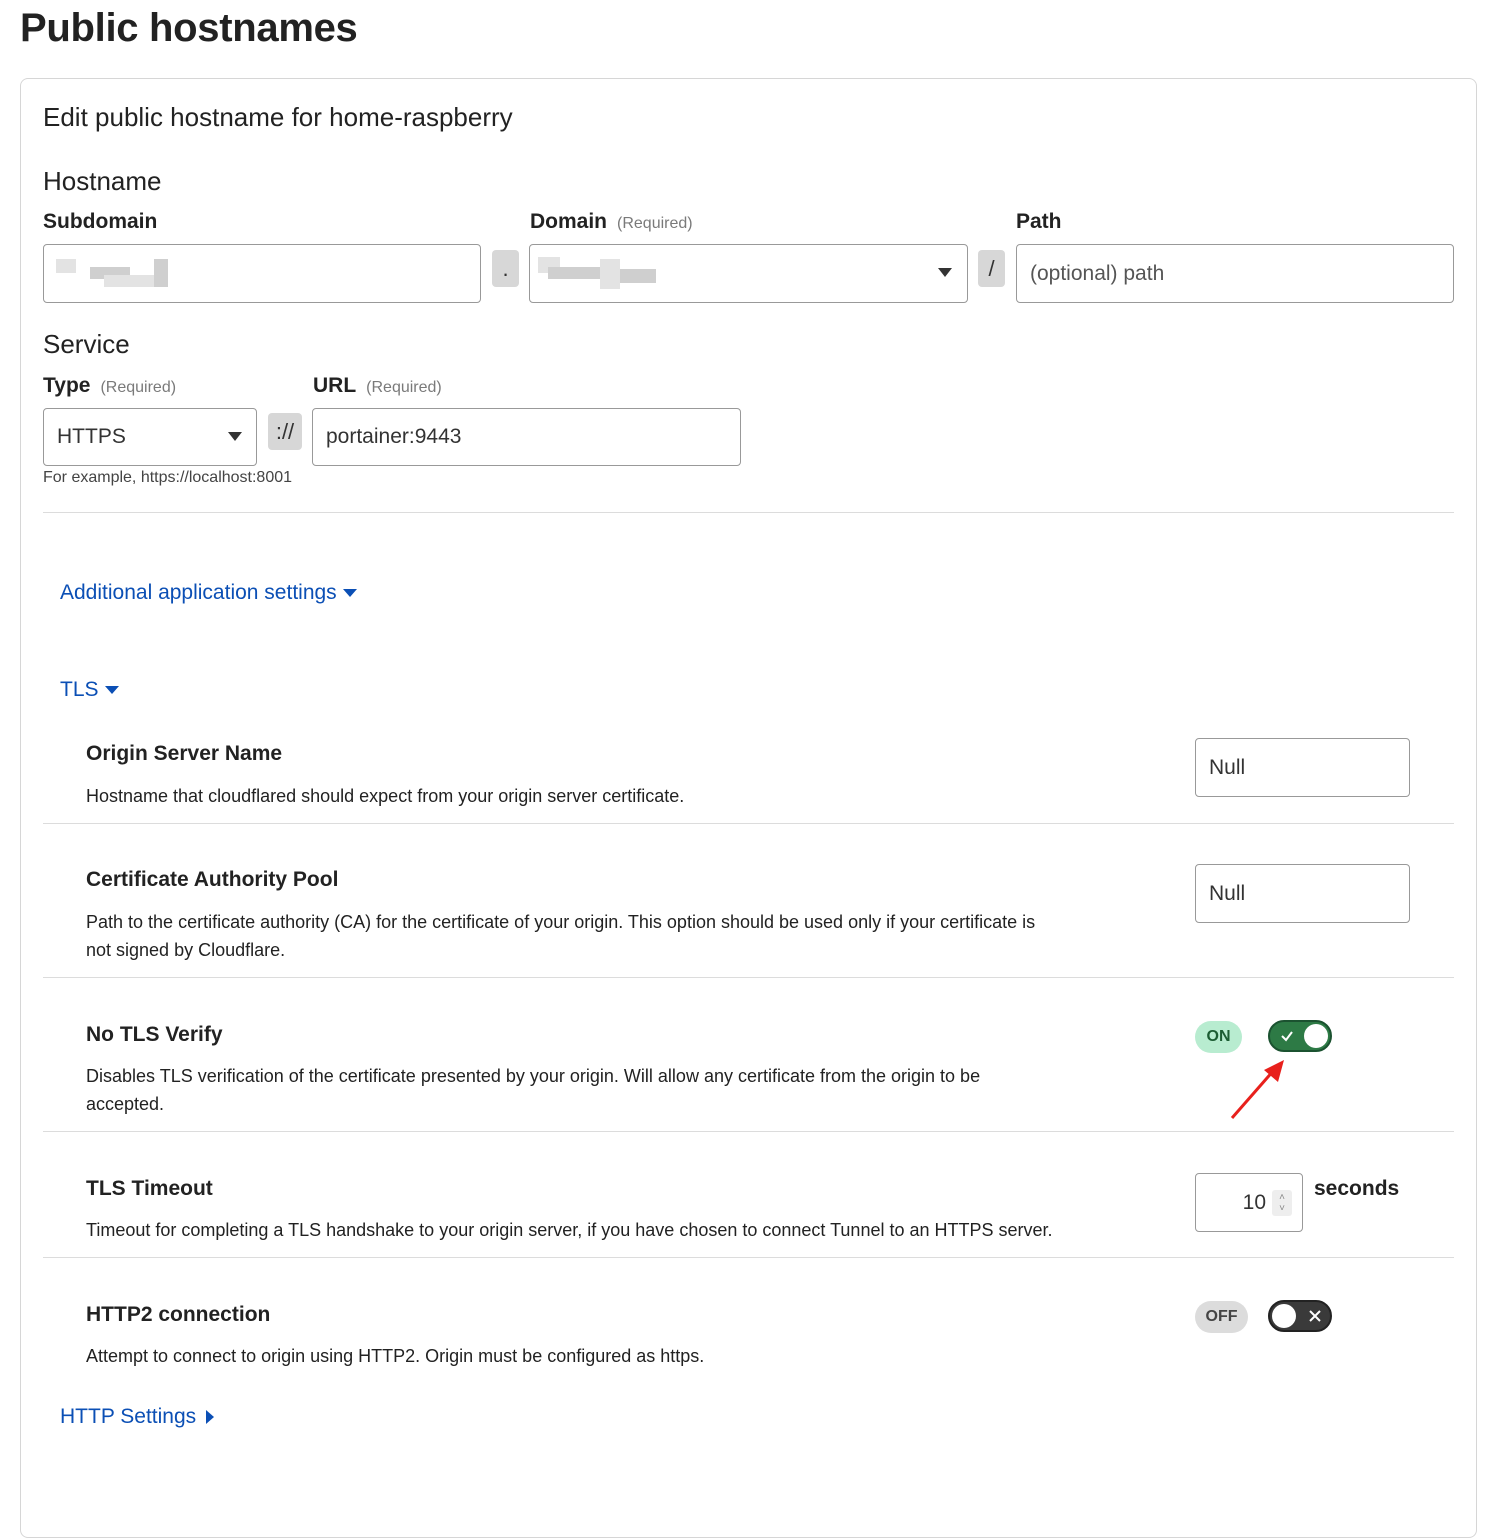 This screenshot has height=1538, width=1490. What do you see at coordinates (1282, 1208) in the screenshot?
I see `stepper-down-icon: ˅` at bounding box center [1282, 1208].